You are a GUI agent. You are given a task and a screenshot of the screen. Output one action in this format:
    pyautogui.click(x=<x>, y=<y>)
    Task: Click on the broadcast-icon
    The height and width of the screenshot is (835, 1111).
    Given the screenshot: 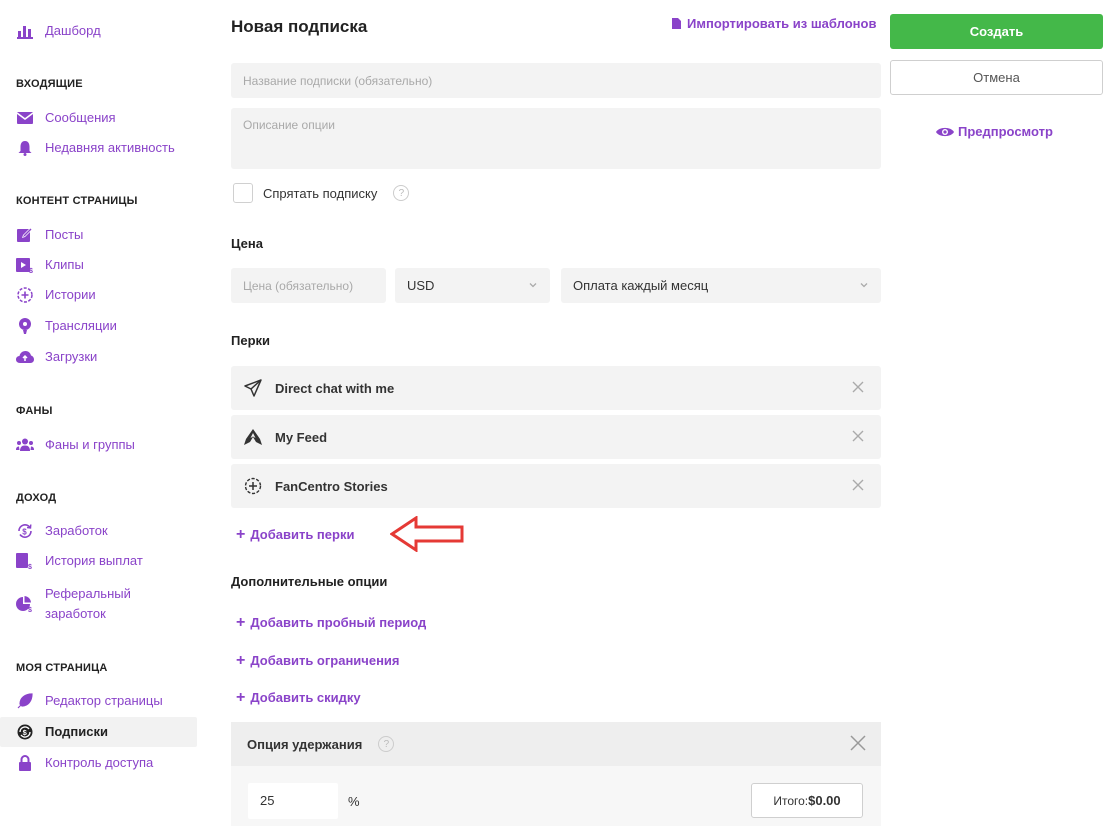 What is the action you would take?
    pyautogui.click(x=25, y=326)
    